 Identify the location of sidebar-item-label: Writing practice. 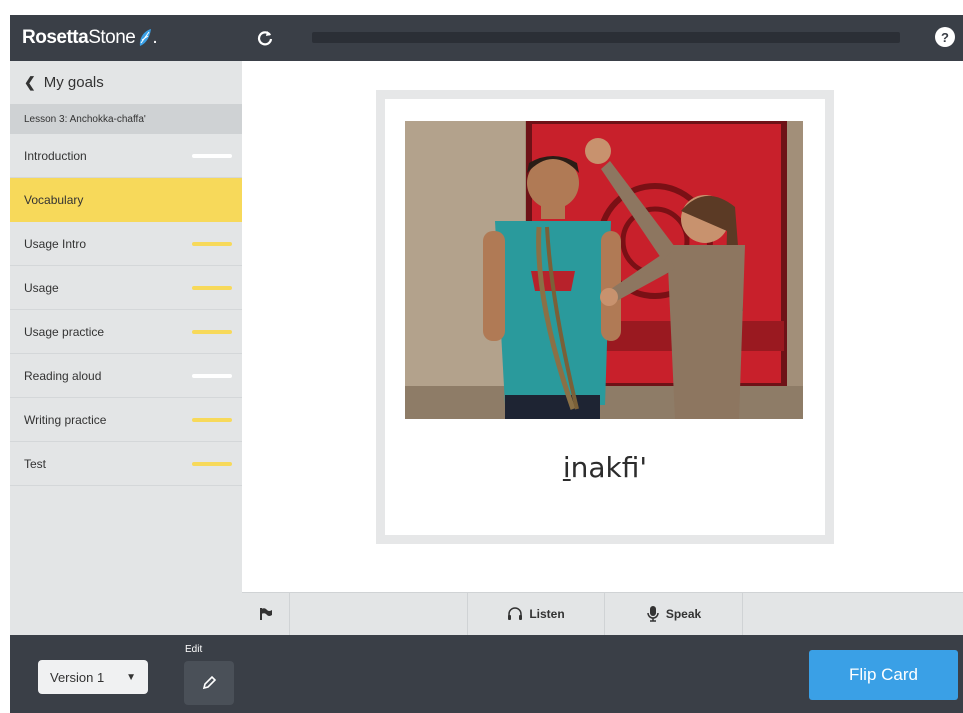
(65, 419).